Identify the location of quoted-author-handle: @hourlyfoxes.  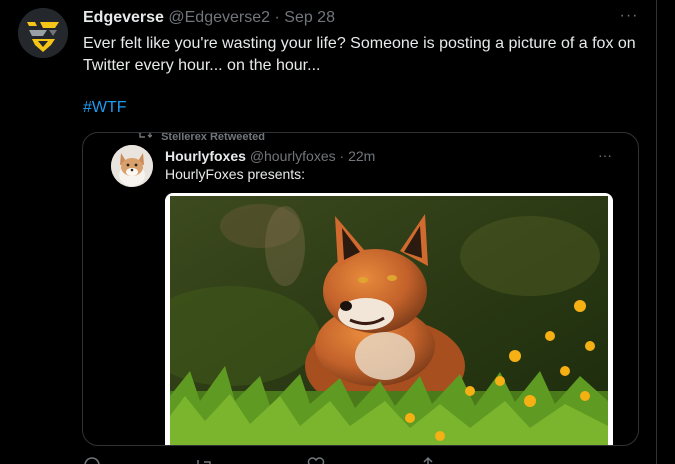
(293, 156).